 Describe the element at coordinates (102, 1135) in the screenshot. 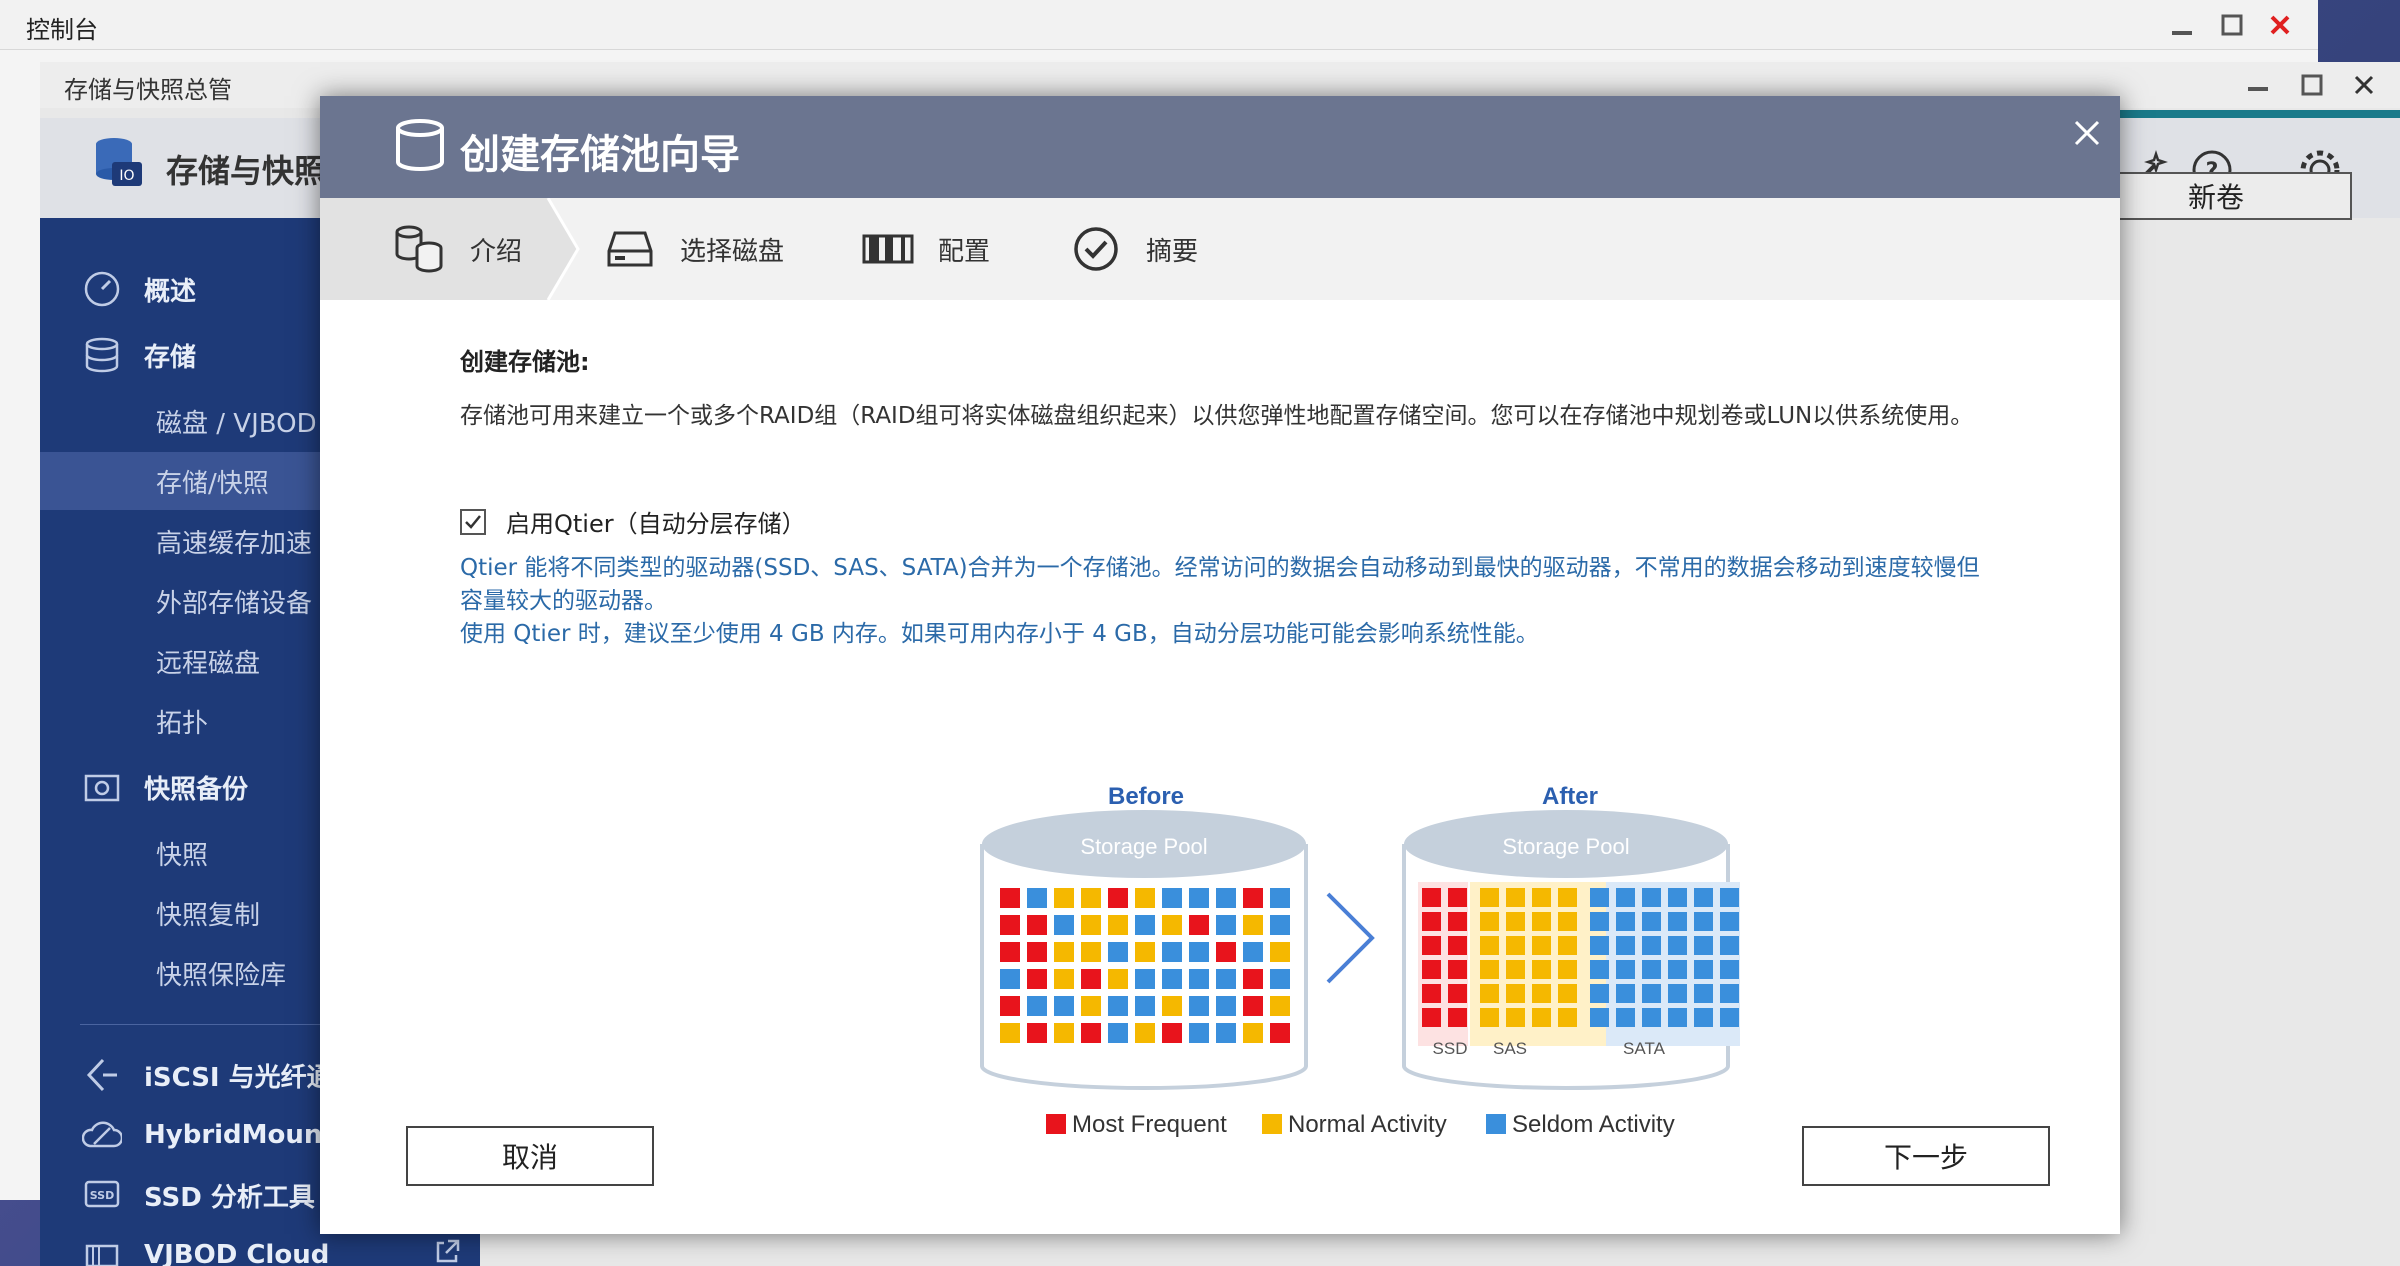

I see `cloud-mount-icon` at that location.